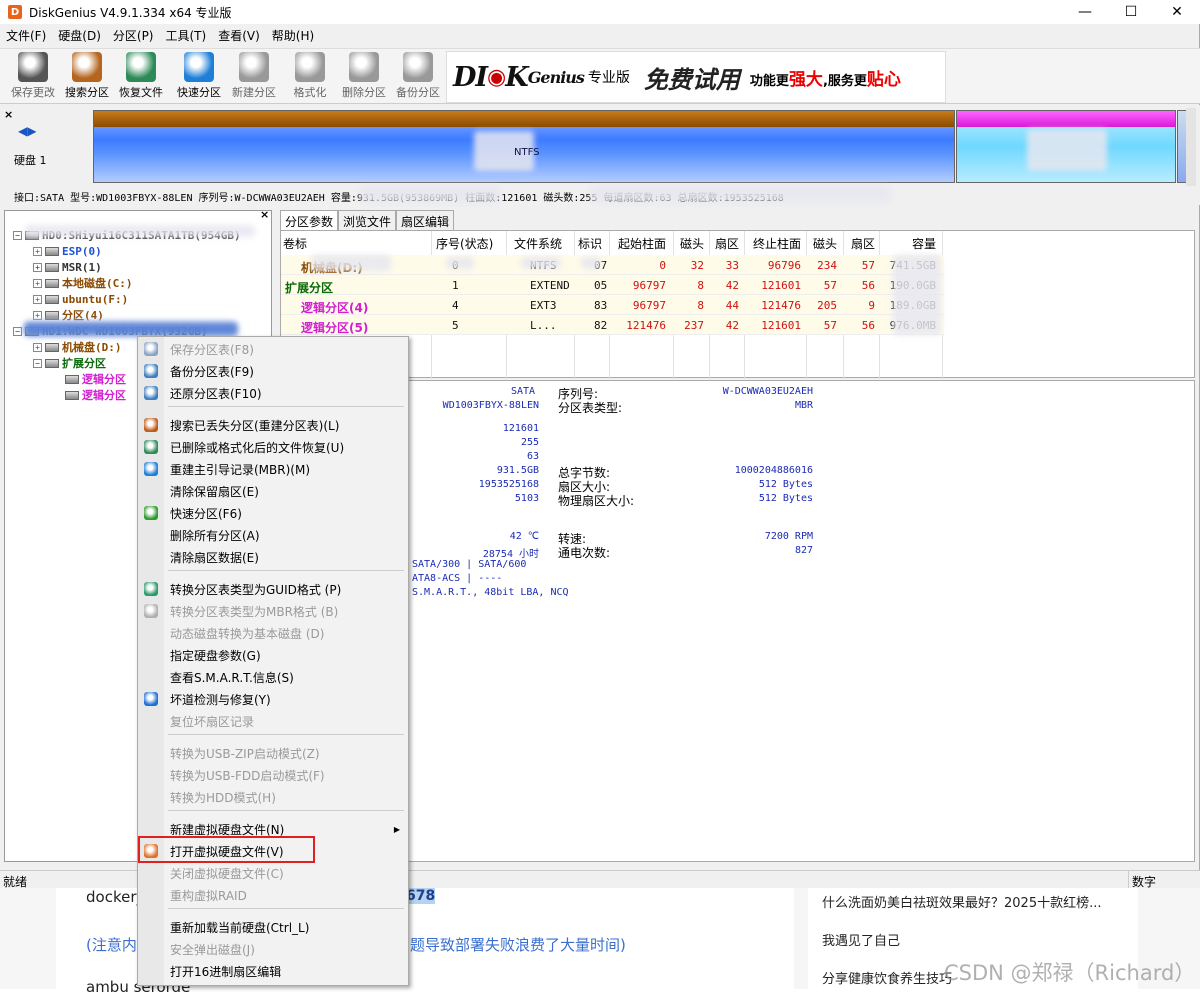 Image resolution: width=1200 pixels, height=996 pixels. What do you see at coordinates (31, 131) in the screenshot?
I see `arrow-right-icon: ▶` at bounding box center [31, 131].